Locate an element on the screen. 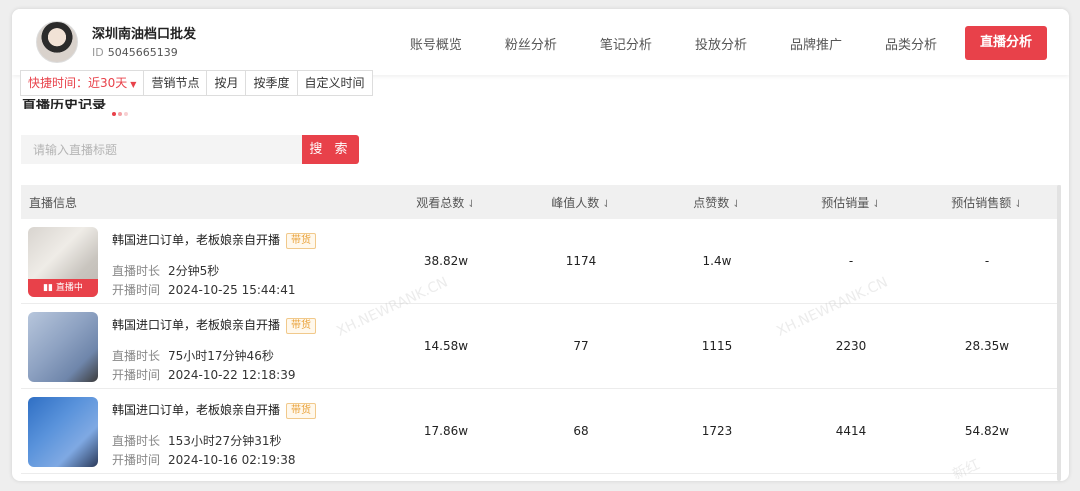 The height and width of the screenshot is (491, 1080). time-filter-bar: 快捷时间：近30天 ▼ 营销节点 按月 按季度 自定义时间 is located at coordinates (196, 83).